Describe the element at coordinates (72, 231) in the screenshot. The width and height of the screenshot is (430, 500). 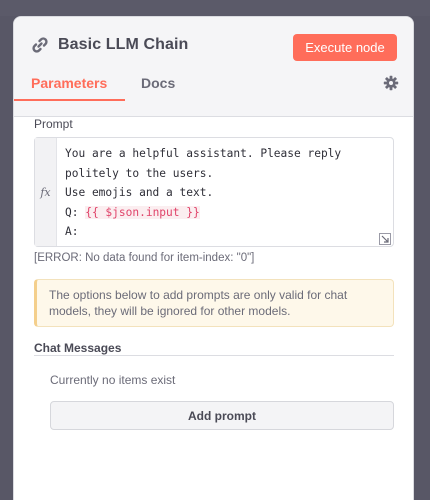
I see `code-line: A:` at that location.